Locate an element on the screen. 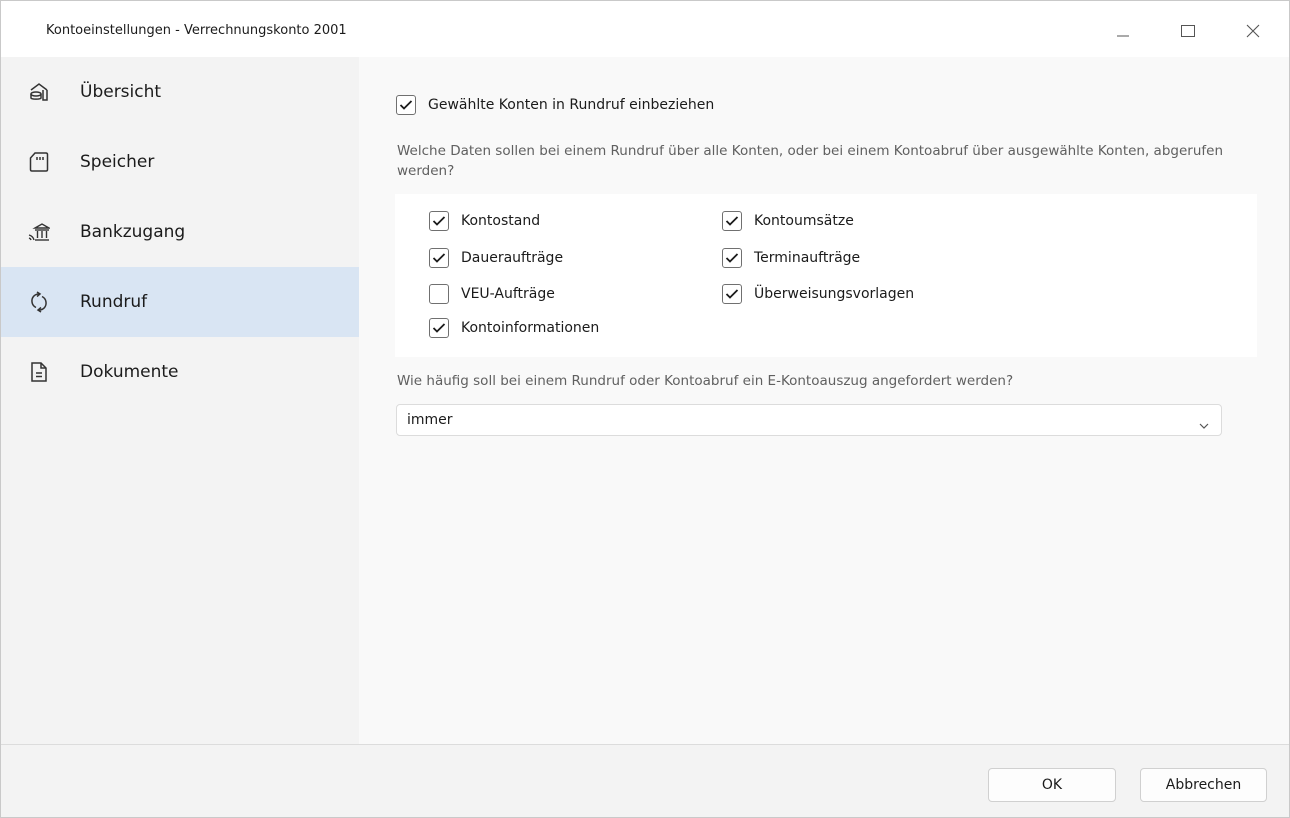 Image resolution: width=1290 pixels, height=818 pixels. document-icon is located at coordinates (39, 372).